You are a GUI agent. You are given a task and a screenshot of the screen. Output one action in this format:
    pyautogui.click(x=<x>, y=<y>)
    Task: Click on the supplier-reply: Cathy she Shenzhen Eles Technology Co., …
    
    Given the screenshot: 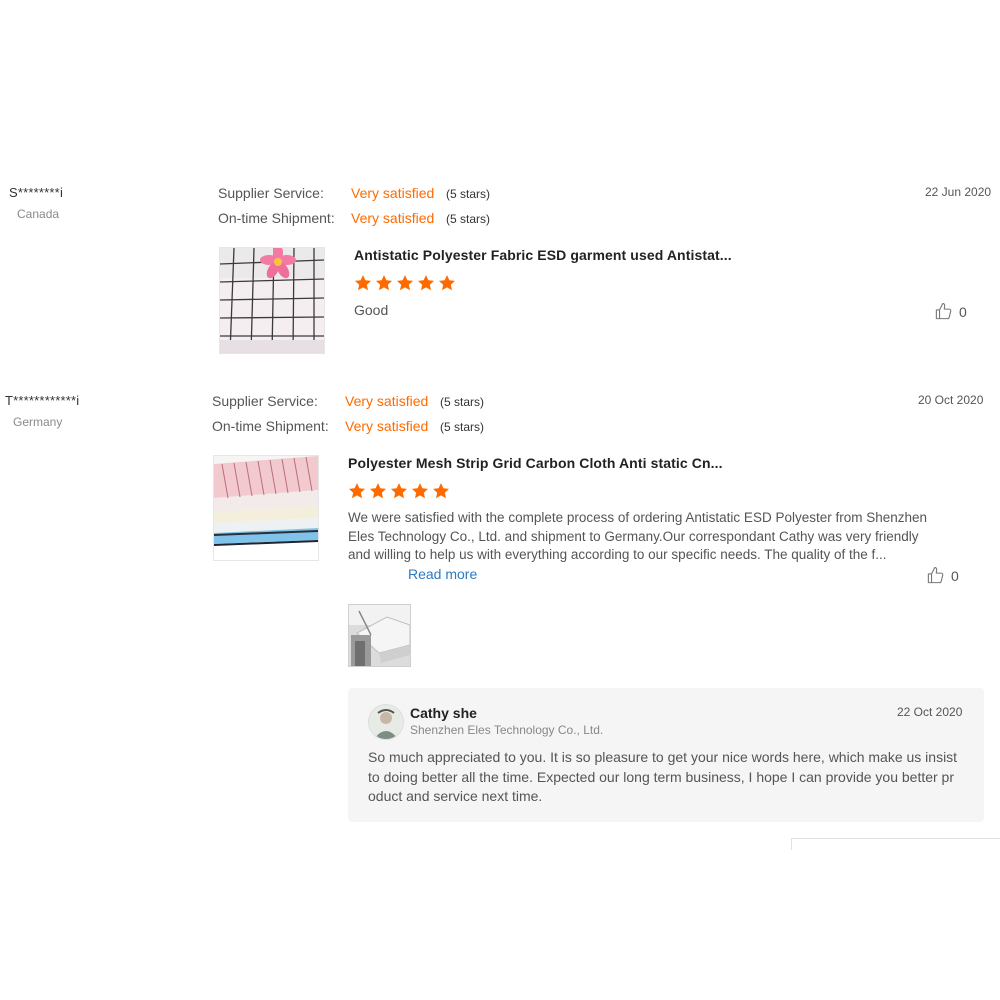 What is the action you would take?
    pyautogui.click(x=666, y=755)
    